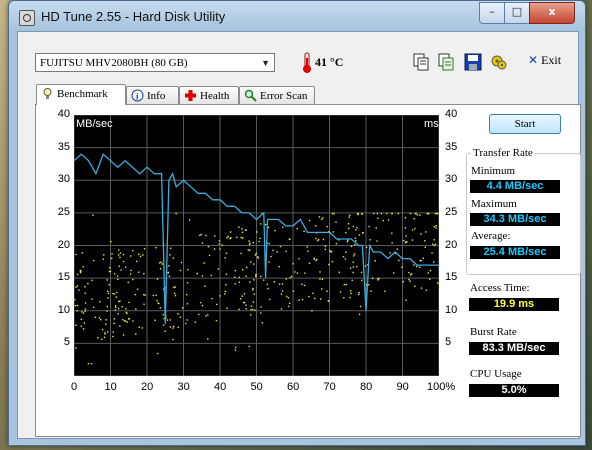 The image size is (592, 450). I want to click on exit-button: ✕ Exit, so click(544, 60).